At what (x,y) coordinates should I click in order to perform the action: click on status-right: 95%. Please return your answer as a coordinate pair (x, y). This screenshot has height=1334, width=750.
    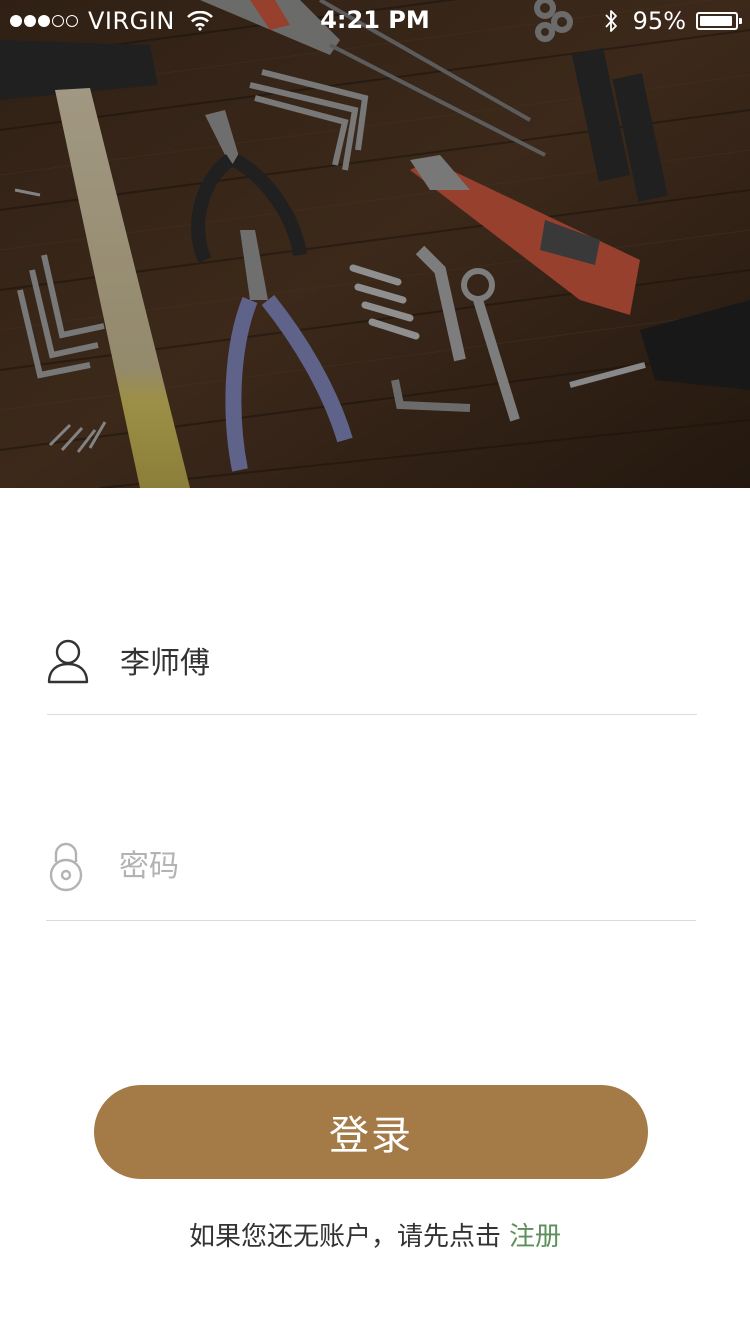
    Looking at the image, I should click on (672, 21).